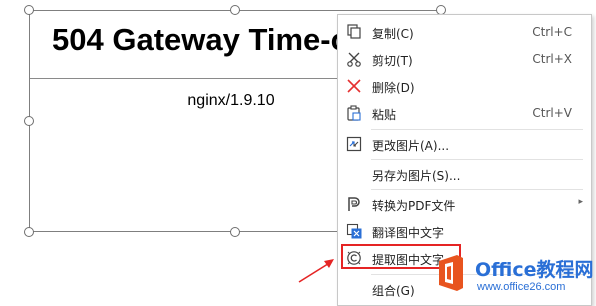  I want to click on office-logo-icon, so click(451, 273).